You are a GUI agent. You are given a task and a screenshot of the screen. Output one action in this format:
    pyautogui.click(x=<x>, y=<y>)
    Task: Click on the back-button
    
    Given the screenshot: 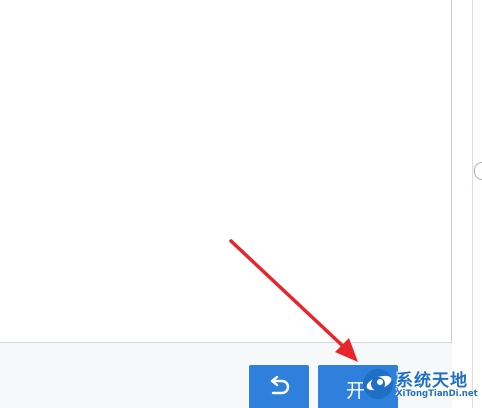 What is the action you would take?
    pyautogui.click(x=279, y=386)
    